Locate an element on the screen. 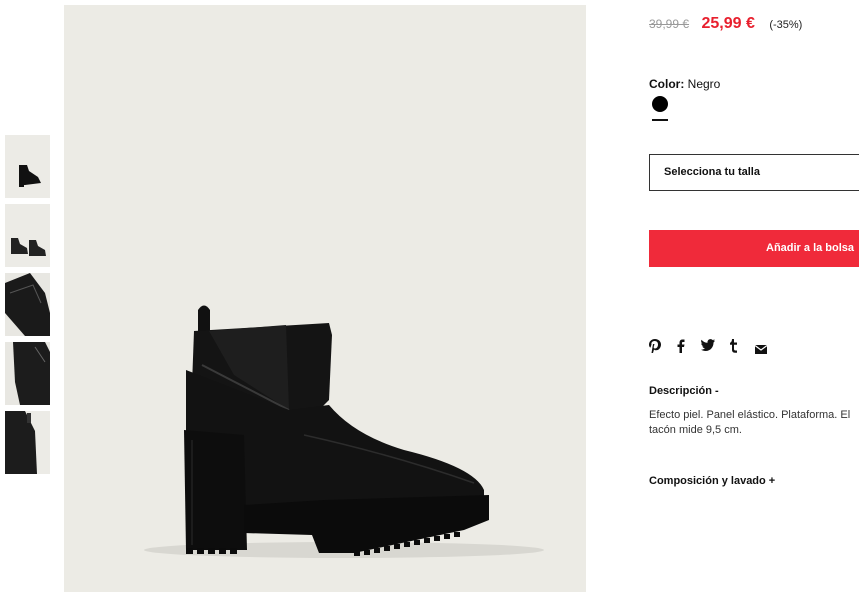  color-label: Color: is located at coordinates (667, 84).